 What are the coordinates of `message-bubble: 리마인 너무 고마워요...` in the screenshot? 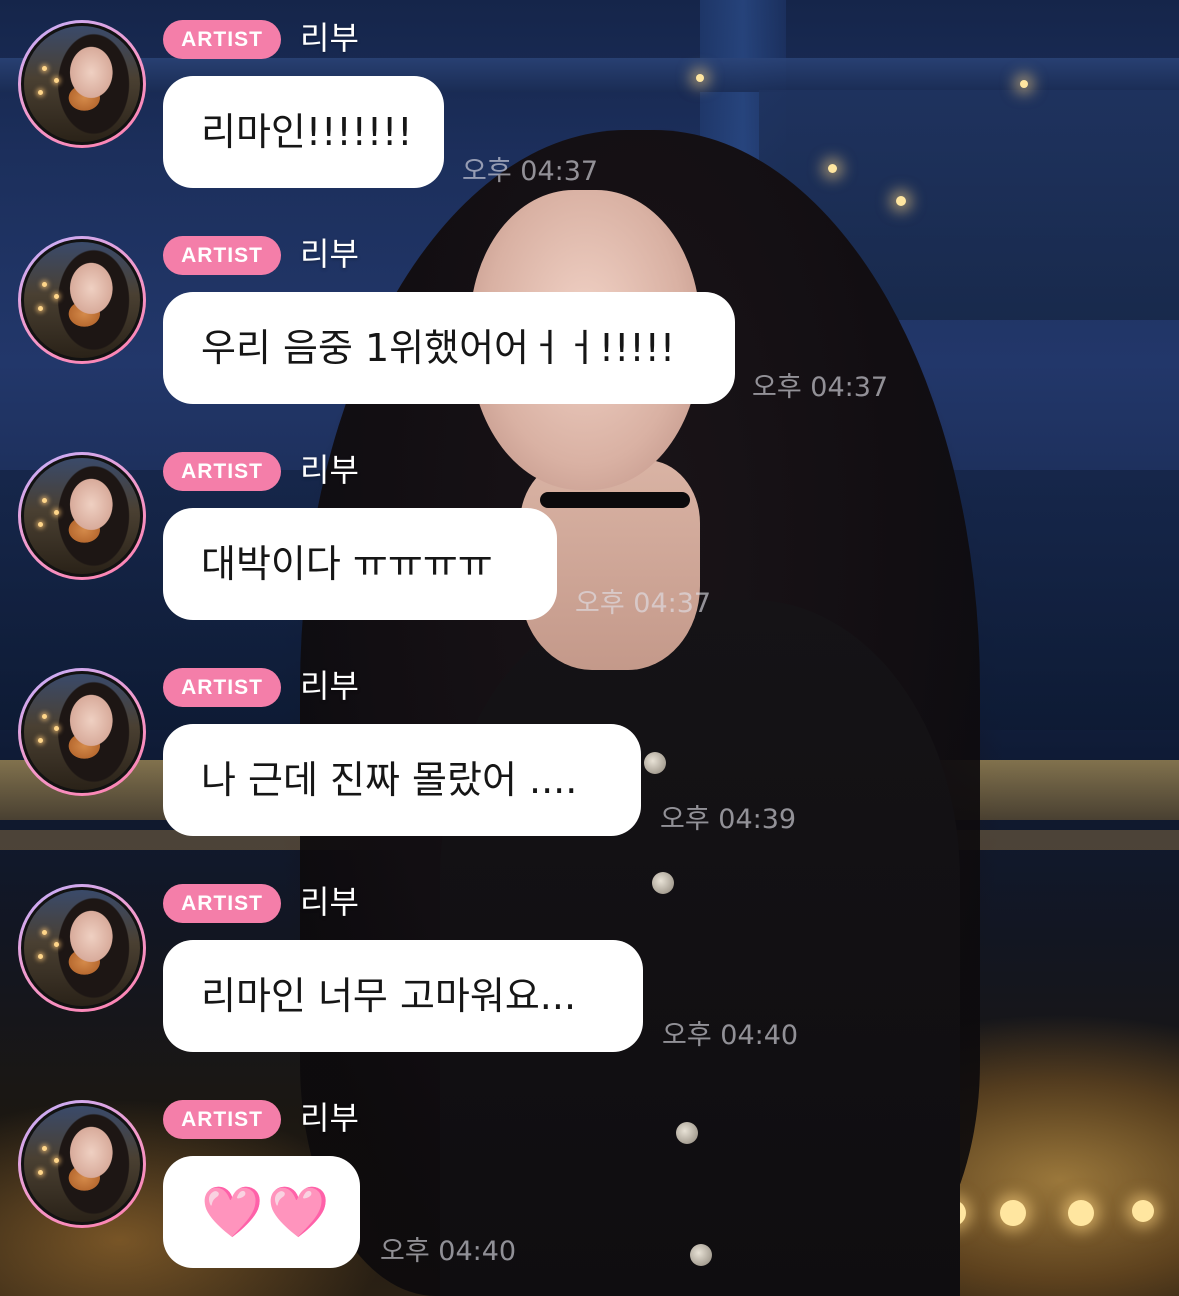 It's located at (403, 996).